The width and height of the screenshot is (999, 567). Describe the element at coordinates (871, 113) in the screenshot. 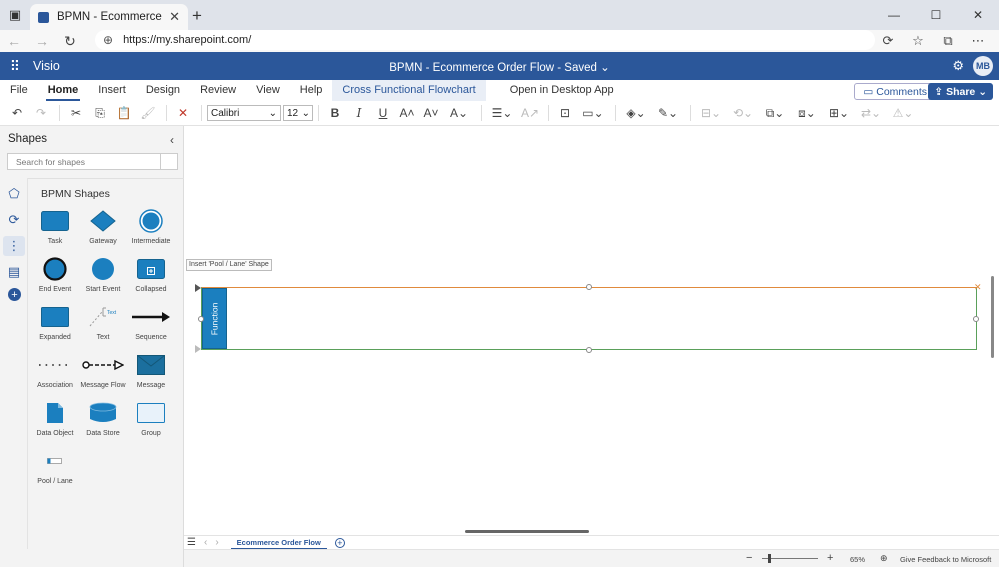

I see `layers-icon: ⇄⌄` at that location.